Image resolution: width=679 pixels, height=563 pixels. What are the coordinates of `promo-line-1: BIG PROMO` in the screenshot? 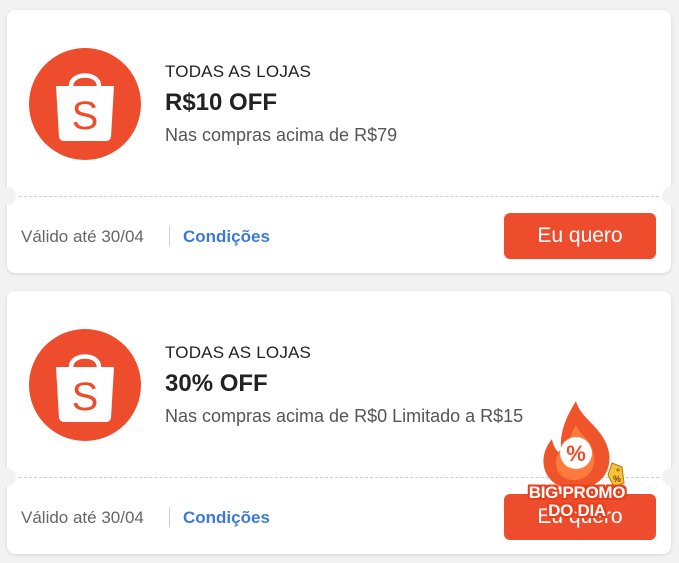 It's located at (577, 492).